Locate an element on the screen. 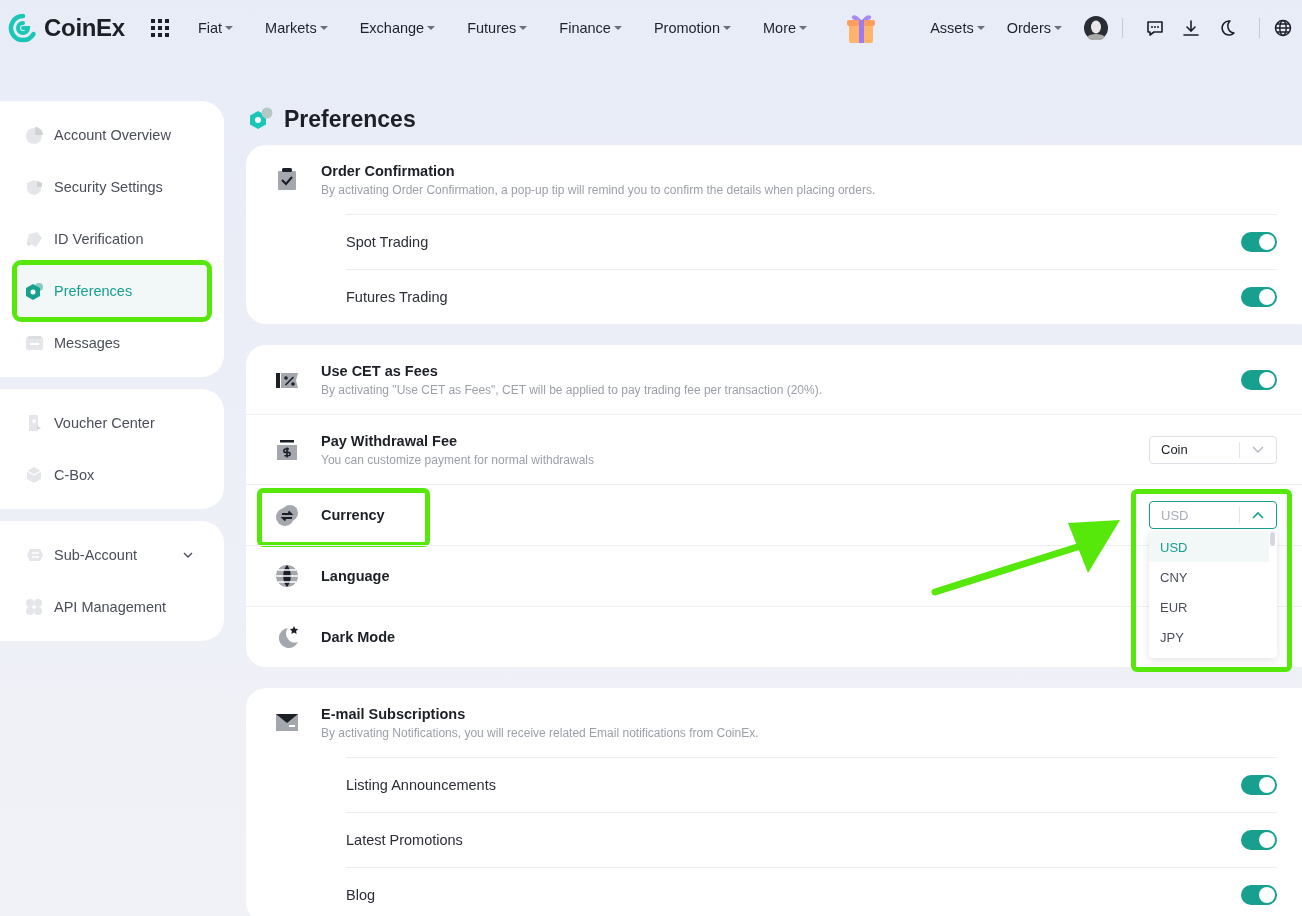 This screenshot has height=916, width=1302. shield-icon is located at coordinates (34, 187).